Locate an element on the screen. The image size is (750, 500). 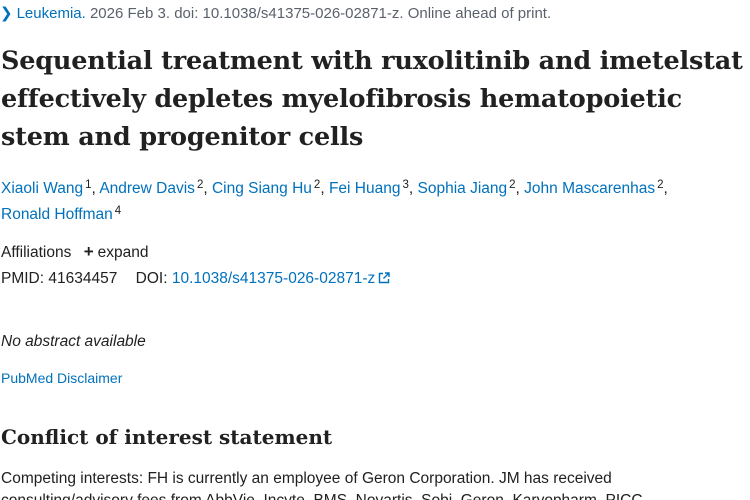
chevron-right-icon: ❯ is located at coordinates (6, 13).